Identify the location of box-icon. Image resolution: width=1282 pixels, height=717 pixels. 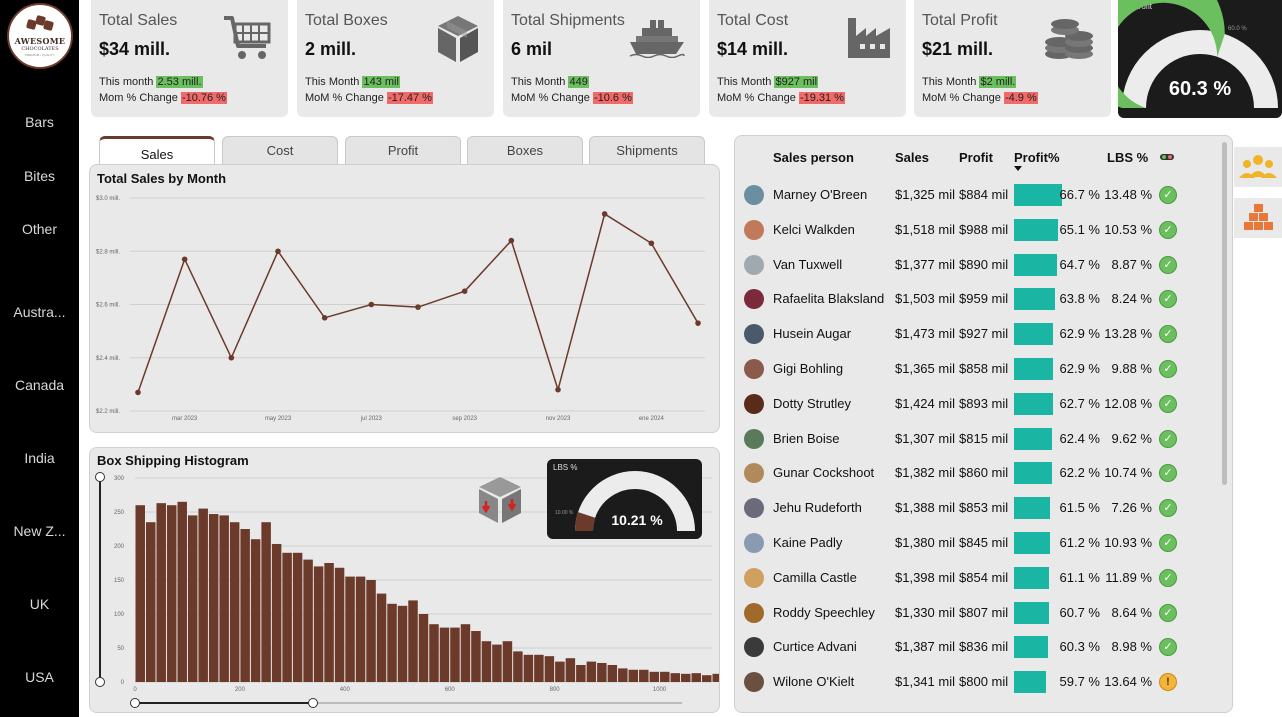
(458, 39).